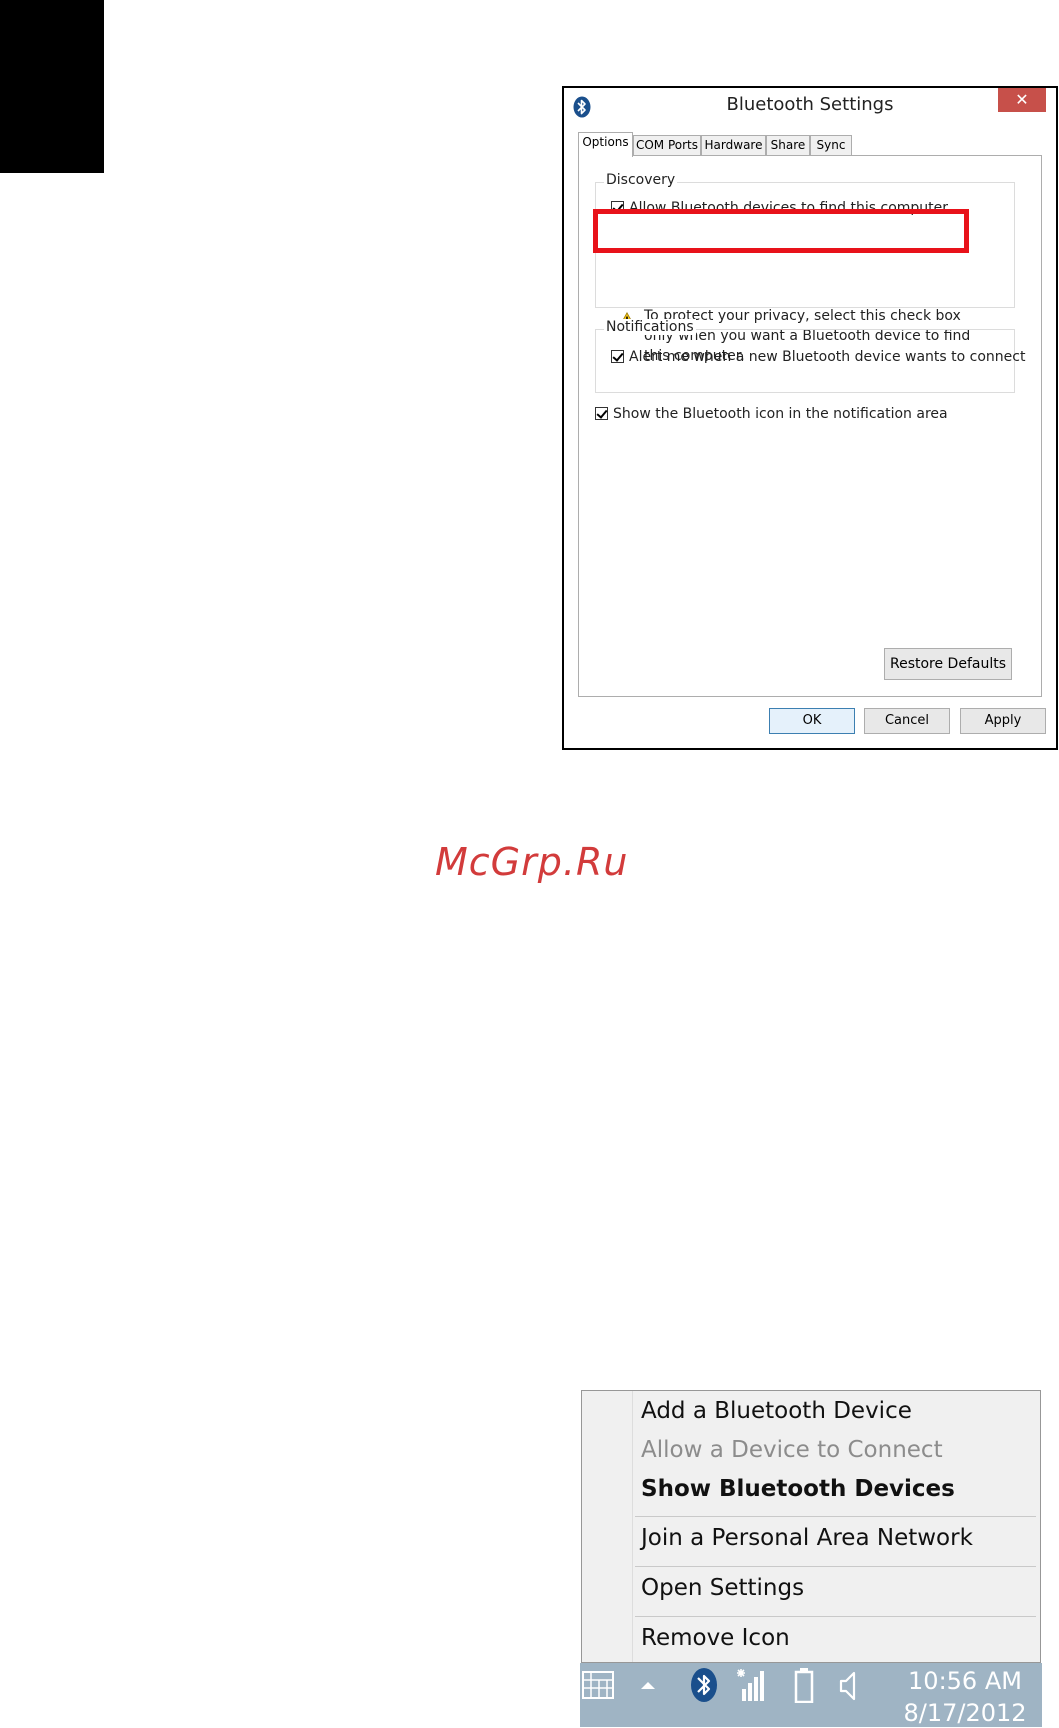 This screenshot has width=1059, height=1728. I want to click on taskbar-tray: 10:56 AM 8/17/2012, so click(811, 1695).